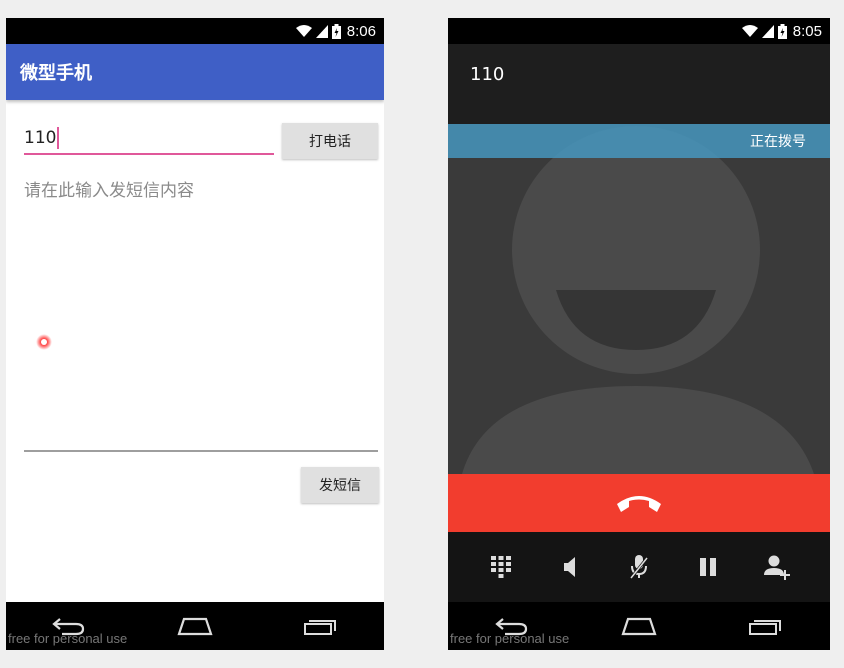  Describe the element at coordinates (195, 31) in the screenshot. I see `status-bar: 8:06` at that location.